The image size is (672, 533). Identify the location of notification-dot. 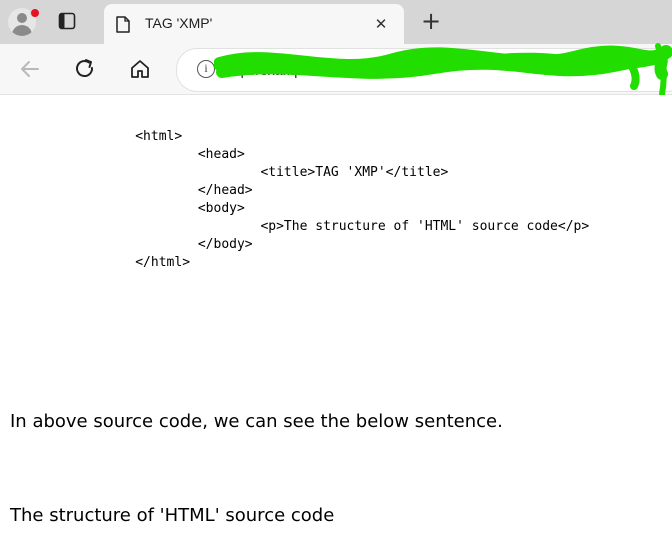
(35, 13).